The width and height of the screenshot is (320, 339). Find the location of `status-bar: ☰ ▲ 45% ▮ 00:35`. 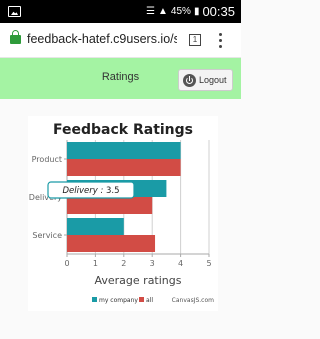

status-bar: ☰ ▲ 45% ▮ 00:35 is located at coordinates (120, 11).